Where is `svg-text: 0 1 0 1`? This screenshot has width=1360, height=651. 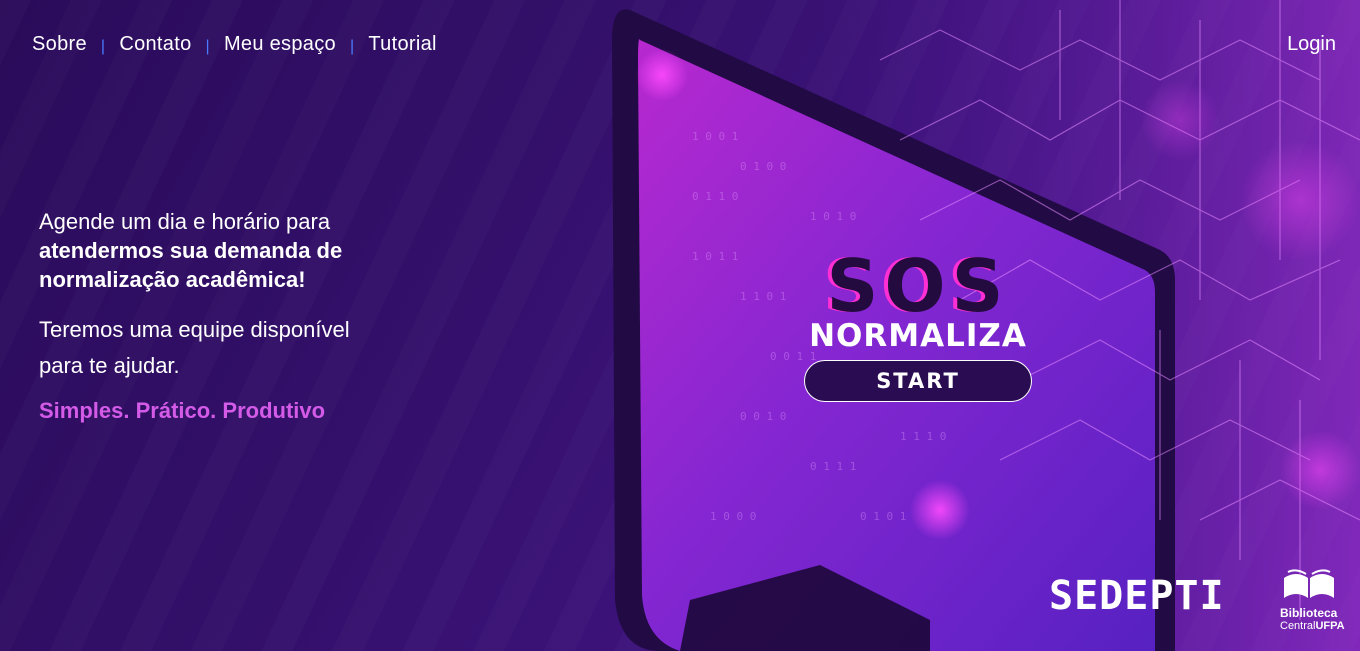 svg-text: 0 1 0 1 is located at coordinates (883, 516).